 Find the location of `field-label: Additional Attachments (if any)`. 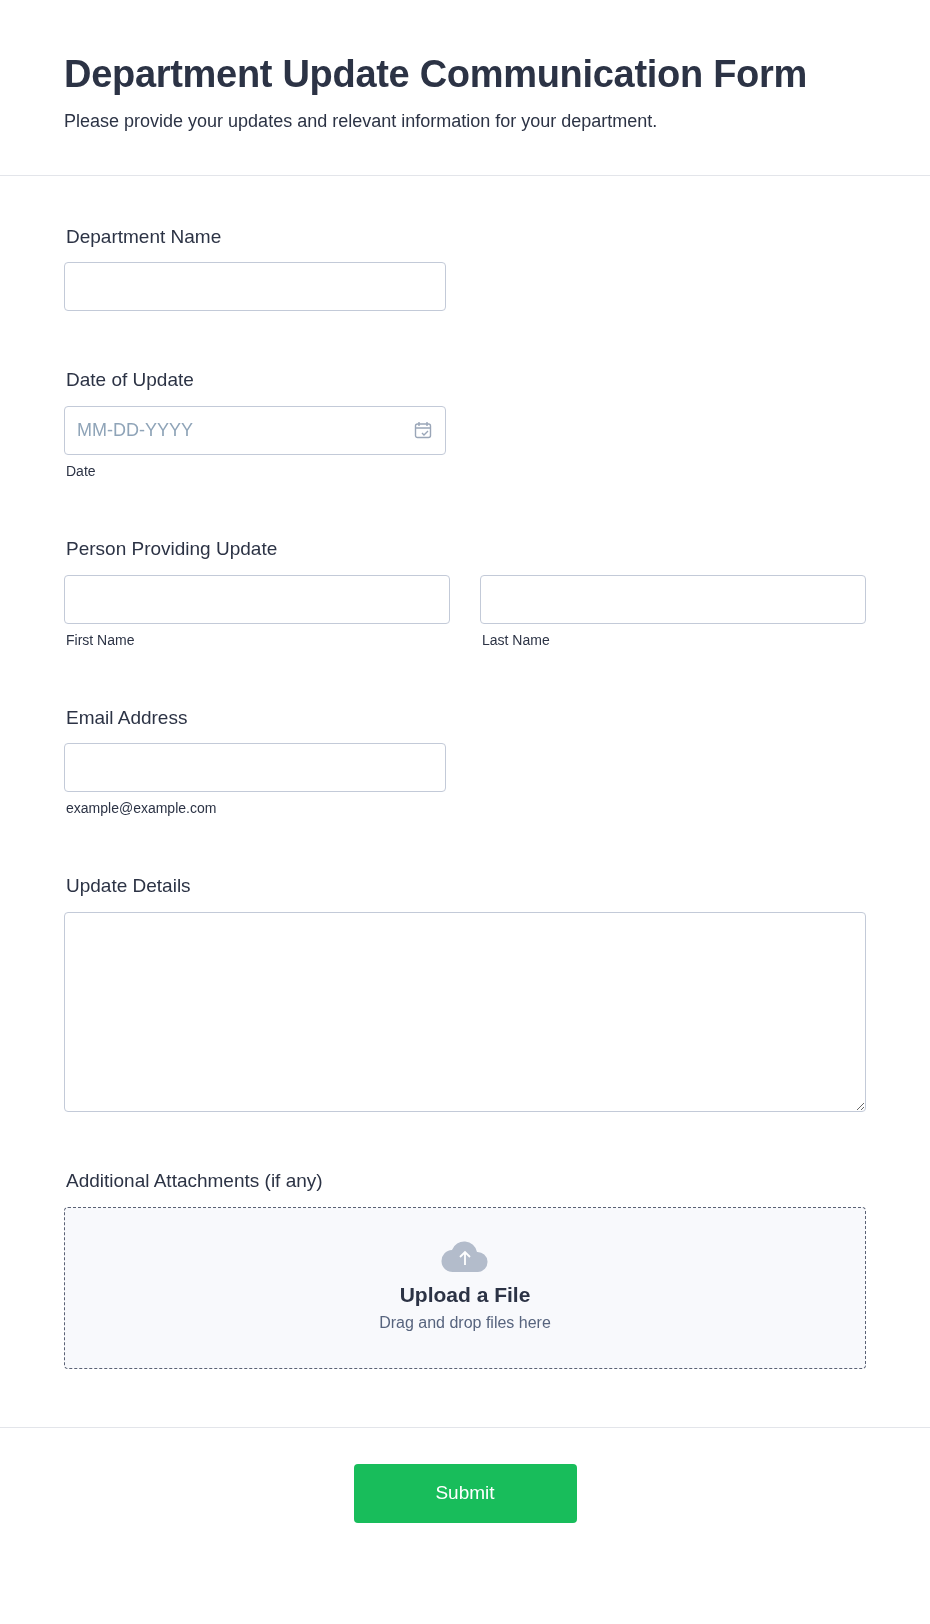

field-label: Additional Attachments (if any) is located at coordinates (195, 1181).